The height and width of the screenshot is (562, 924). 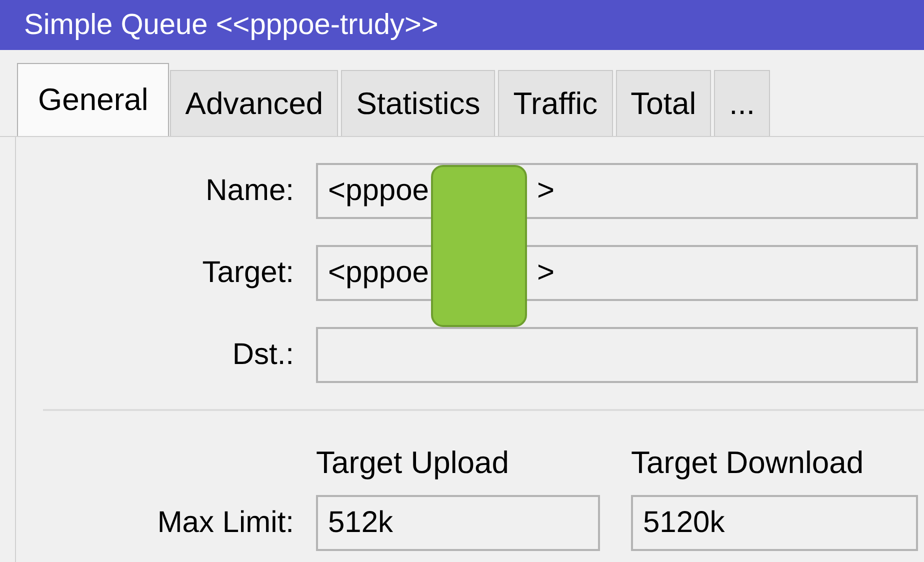 I want to click on field-label: Dst.:, so click(x=262, y=355).